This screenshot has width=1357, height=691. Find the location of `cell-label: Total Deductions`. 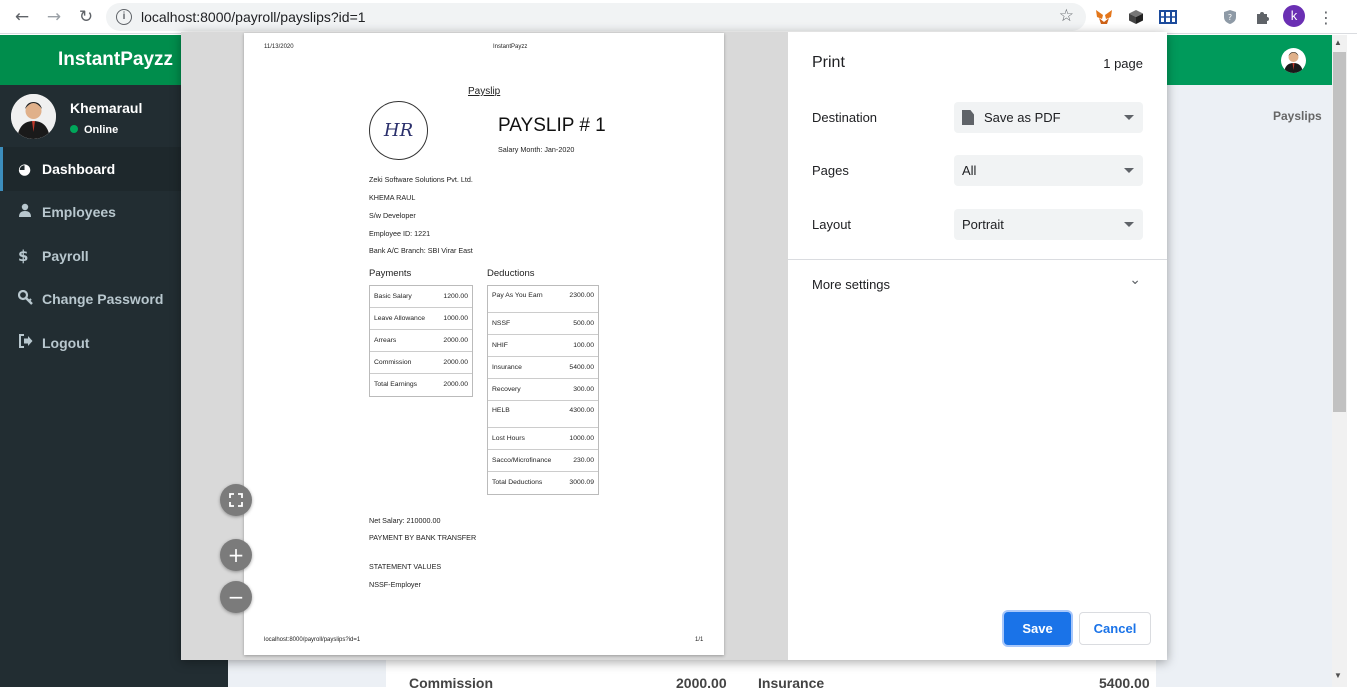

cell-label: Total Deductions is located at coordinates (517, 482).